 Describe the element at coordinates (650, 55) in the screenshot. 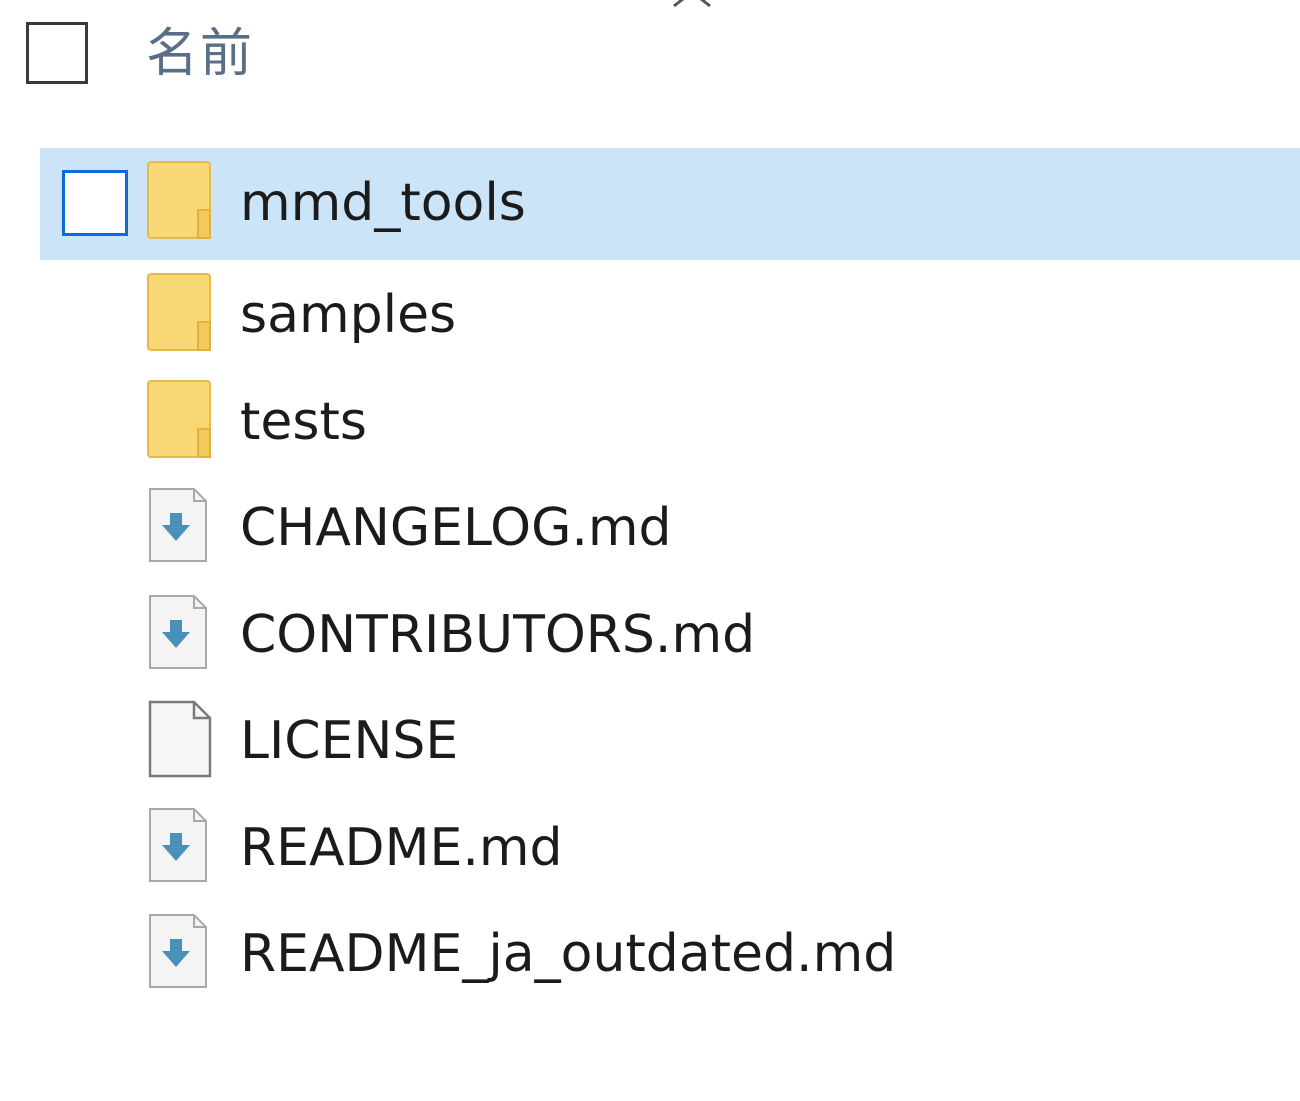

I see `column-header-row: 名前` at that location.